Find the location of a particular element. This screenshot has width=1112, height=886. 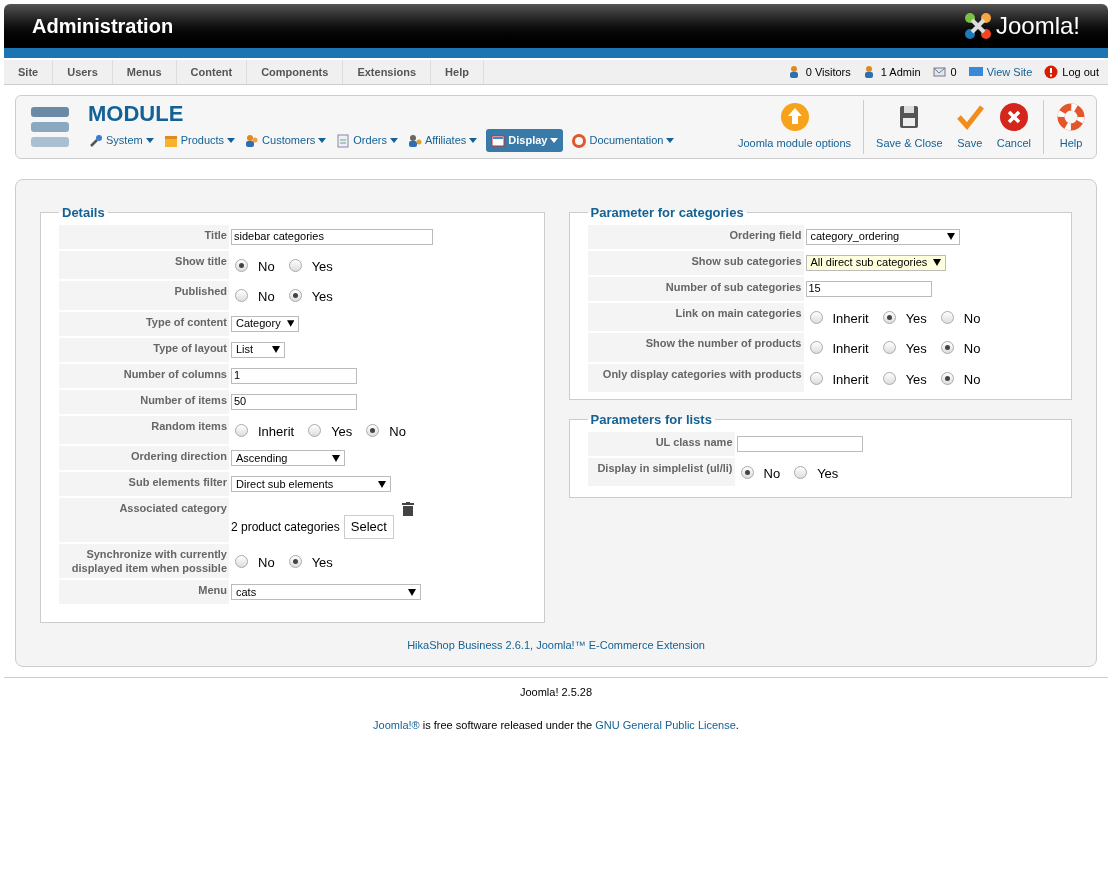

field-label: Display in simplelist (ul/li) is located at coordinates (661, 471).